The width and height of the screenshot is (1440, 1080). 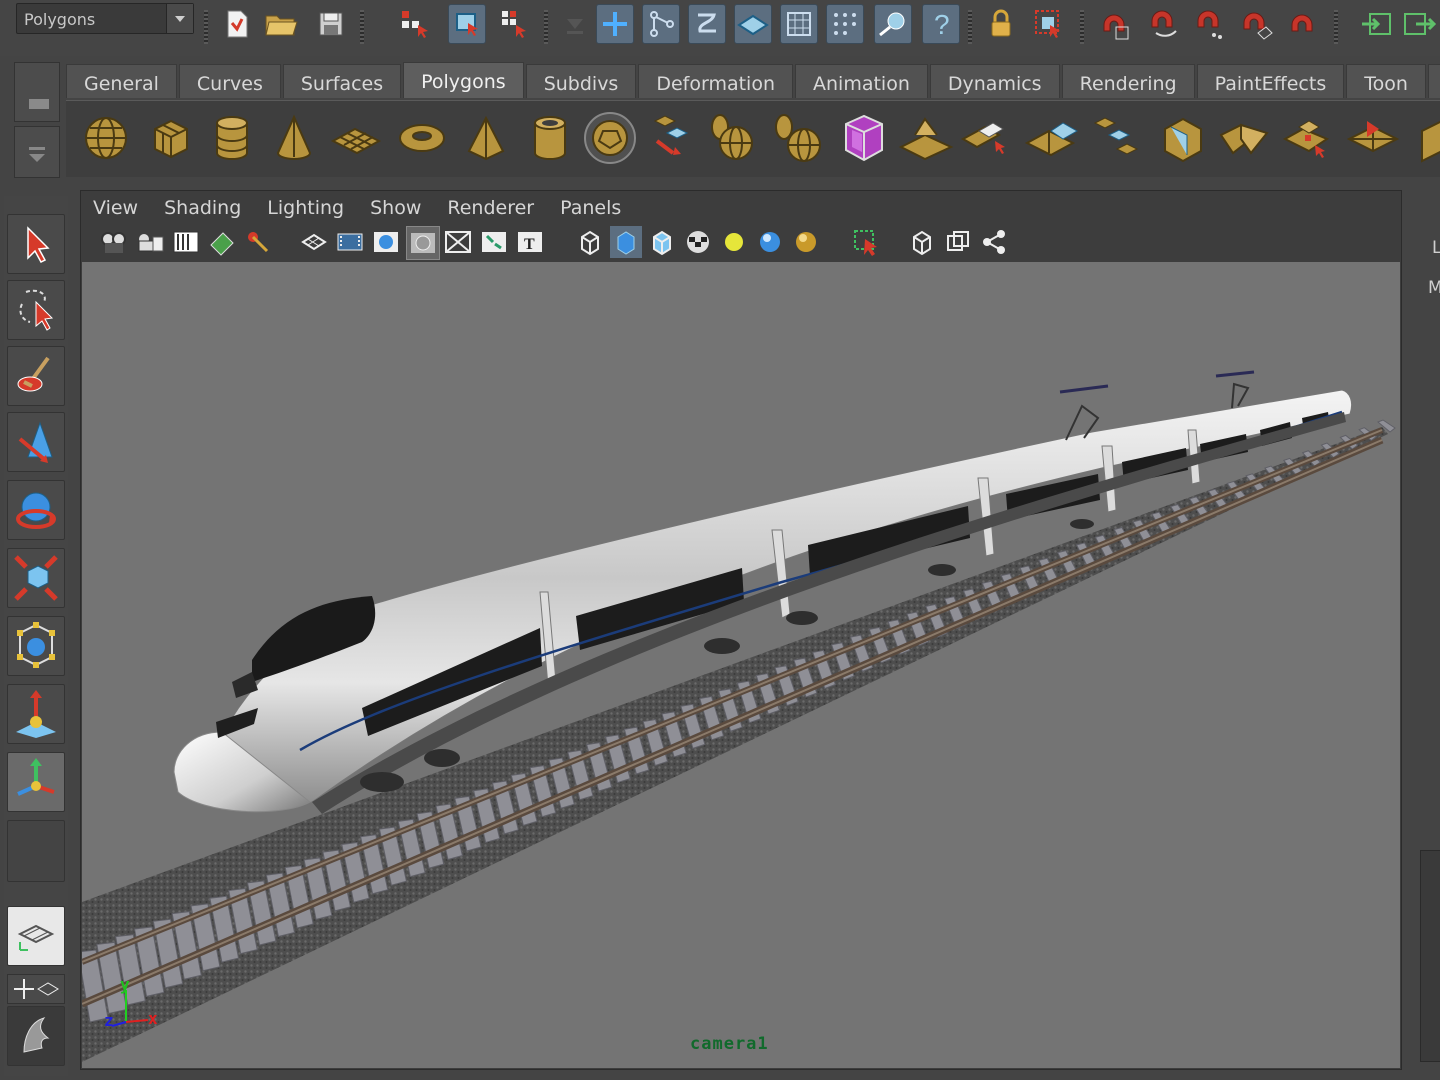 What do you see at coordinates (575, 24) in the screenshot?
I see `history-icon` at bounding box center [575, 24].